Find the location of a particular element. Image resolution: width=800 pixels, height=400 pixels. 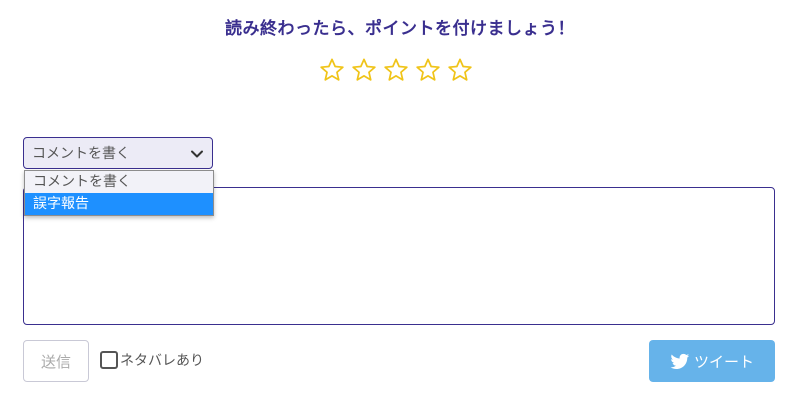

checkbox-icon is located at coordinates (109, 360).